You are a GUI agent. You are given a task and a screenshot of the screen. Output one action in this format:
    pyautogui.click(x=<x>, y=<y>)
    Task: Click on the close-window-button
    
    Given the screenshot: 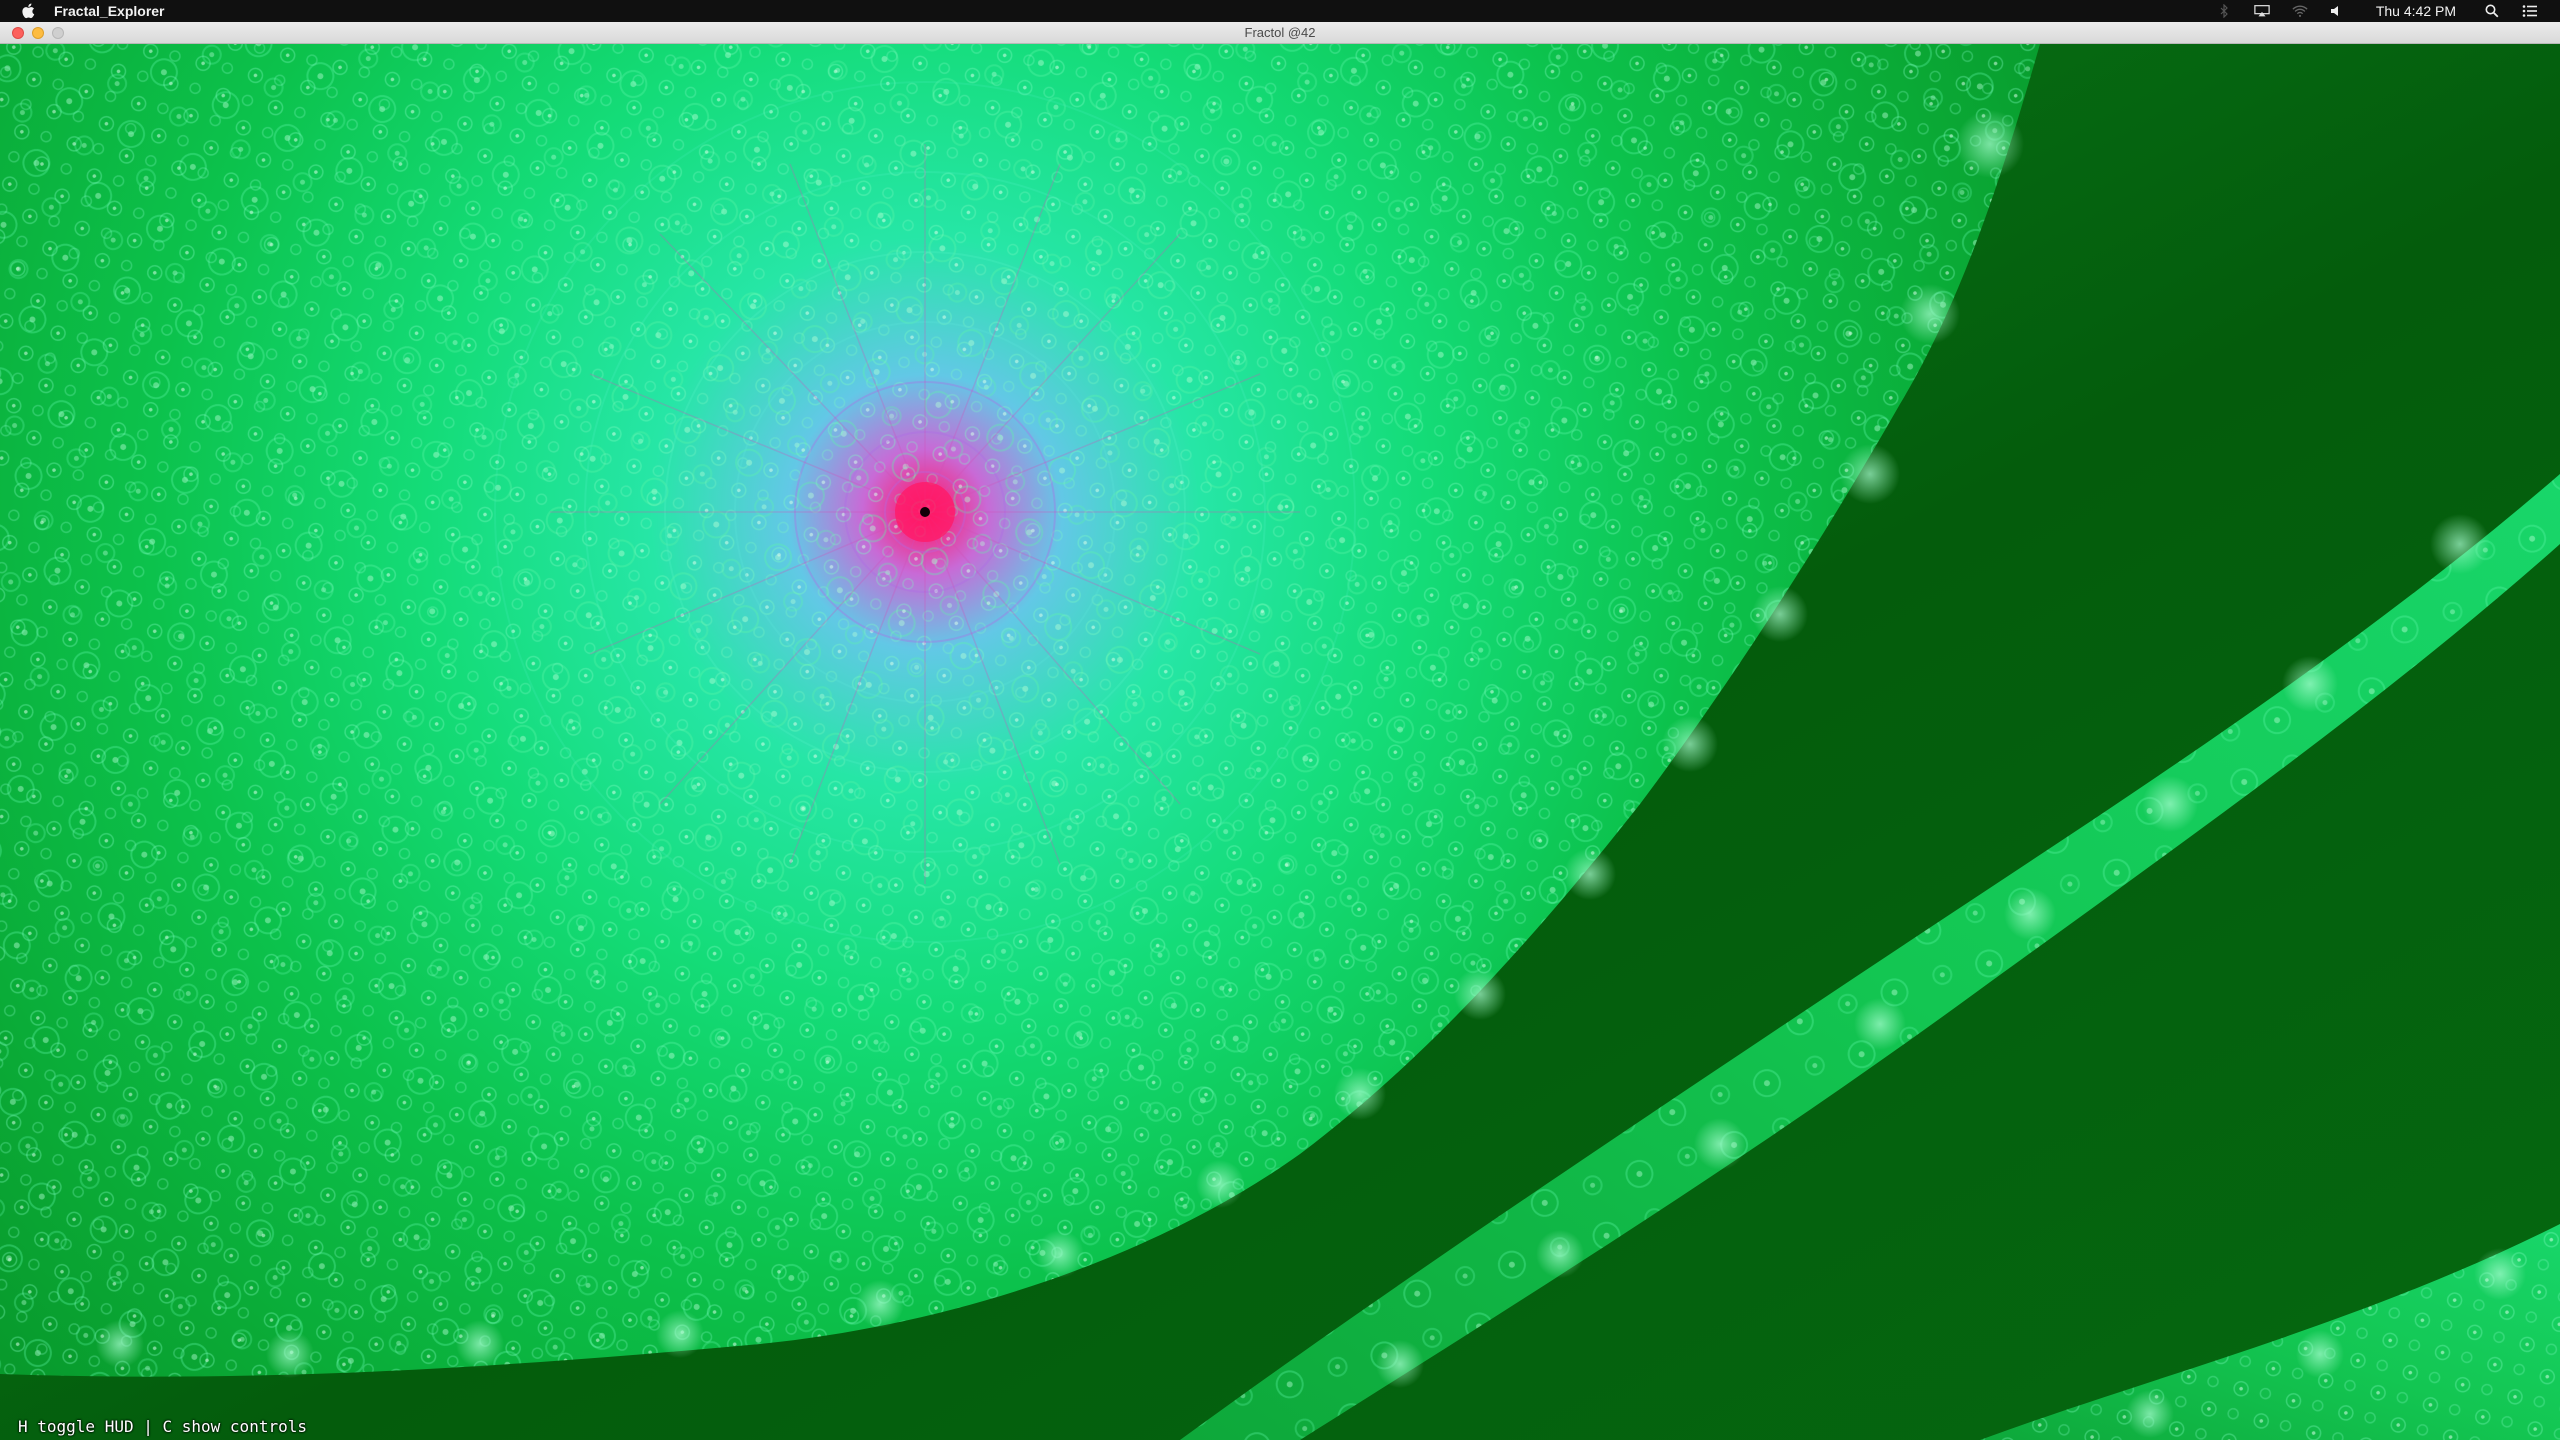 What is the action you would take?
    pyautogui.click(x=18, y=32)
    